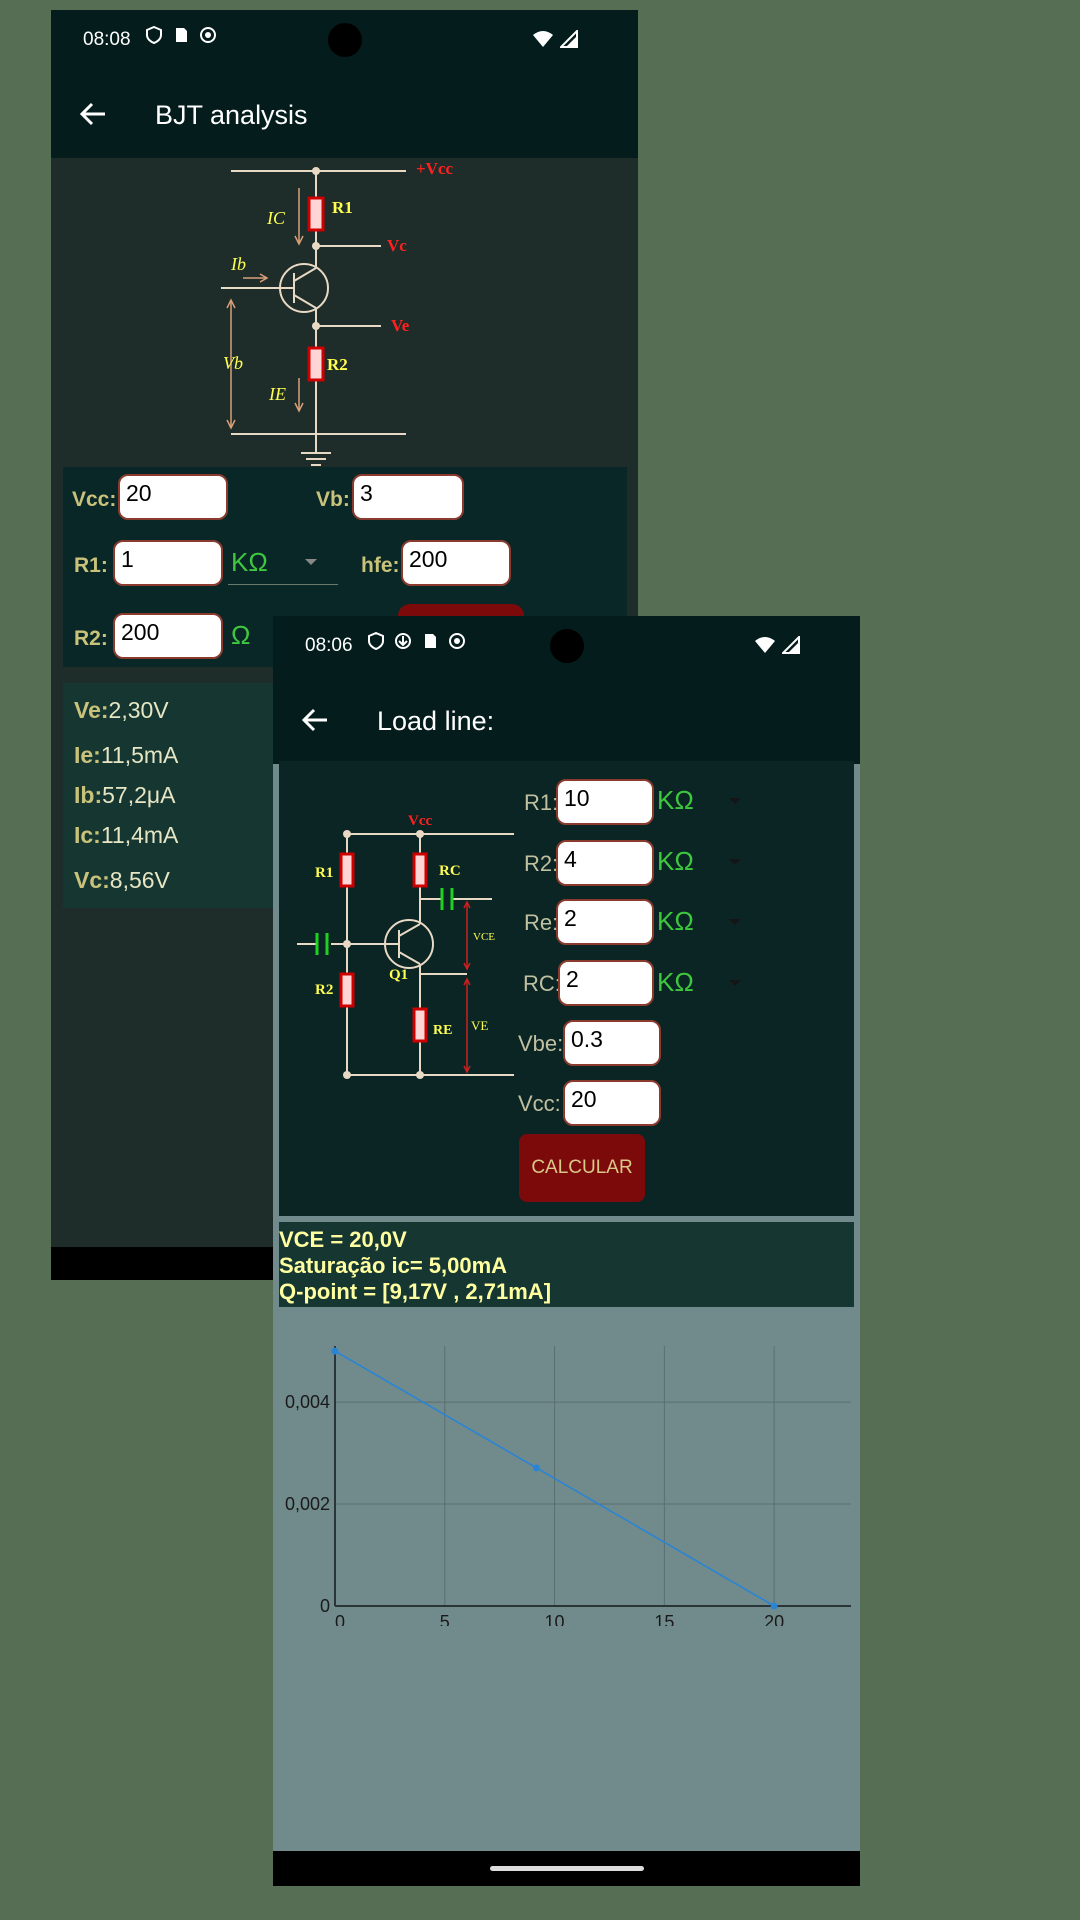  What do you see at coordinates (344, 114) in the screenshot?
I see `app-bar: BJT analysis` at bounding box center [344, 114].